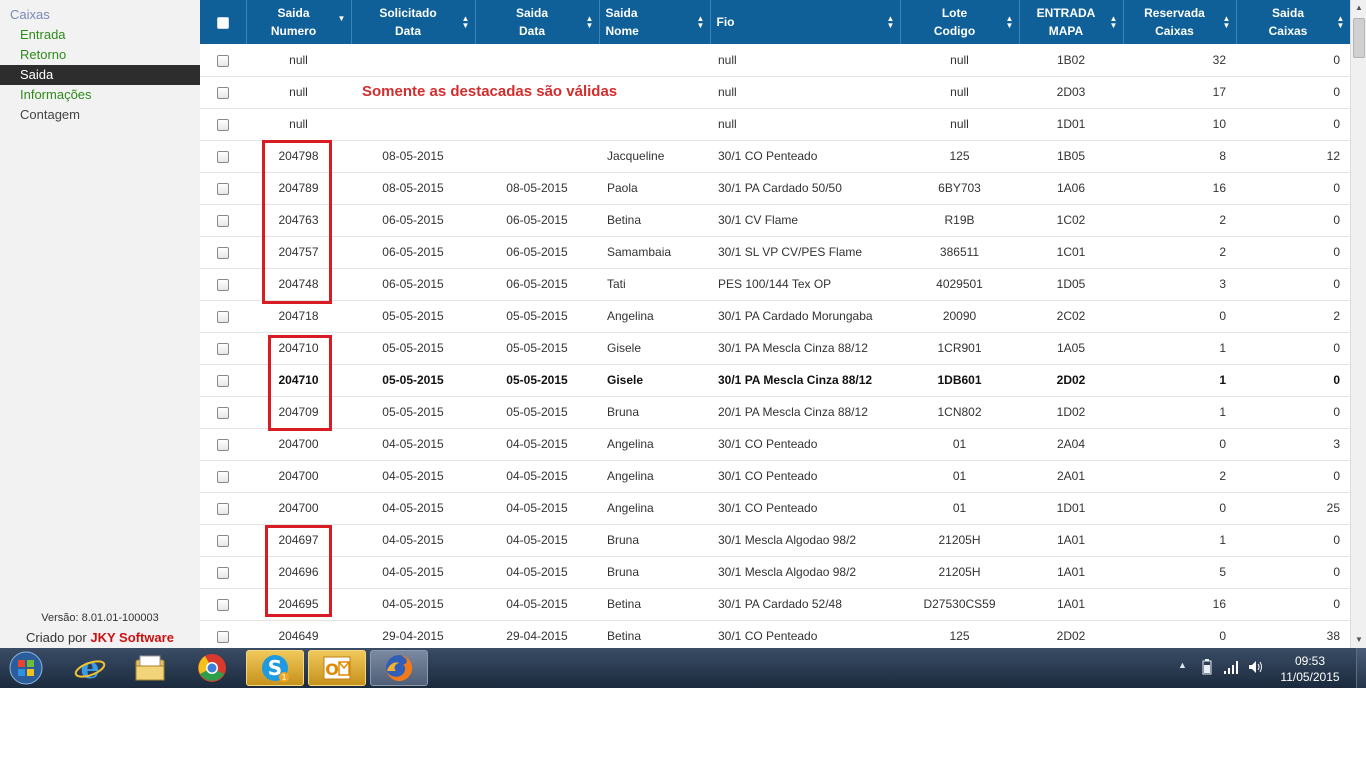 Image resolution: width=1366 pixels, height=768 pixels. Describe the element at coordinates (775, 60) in the screenshot. I see `table-row: null null null 1B02 32 0` at that location.